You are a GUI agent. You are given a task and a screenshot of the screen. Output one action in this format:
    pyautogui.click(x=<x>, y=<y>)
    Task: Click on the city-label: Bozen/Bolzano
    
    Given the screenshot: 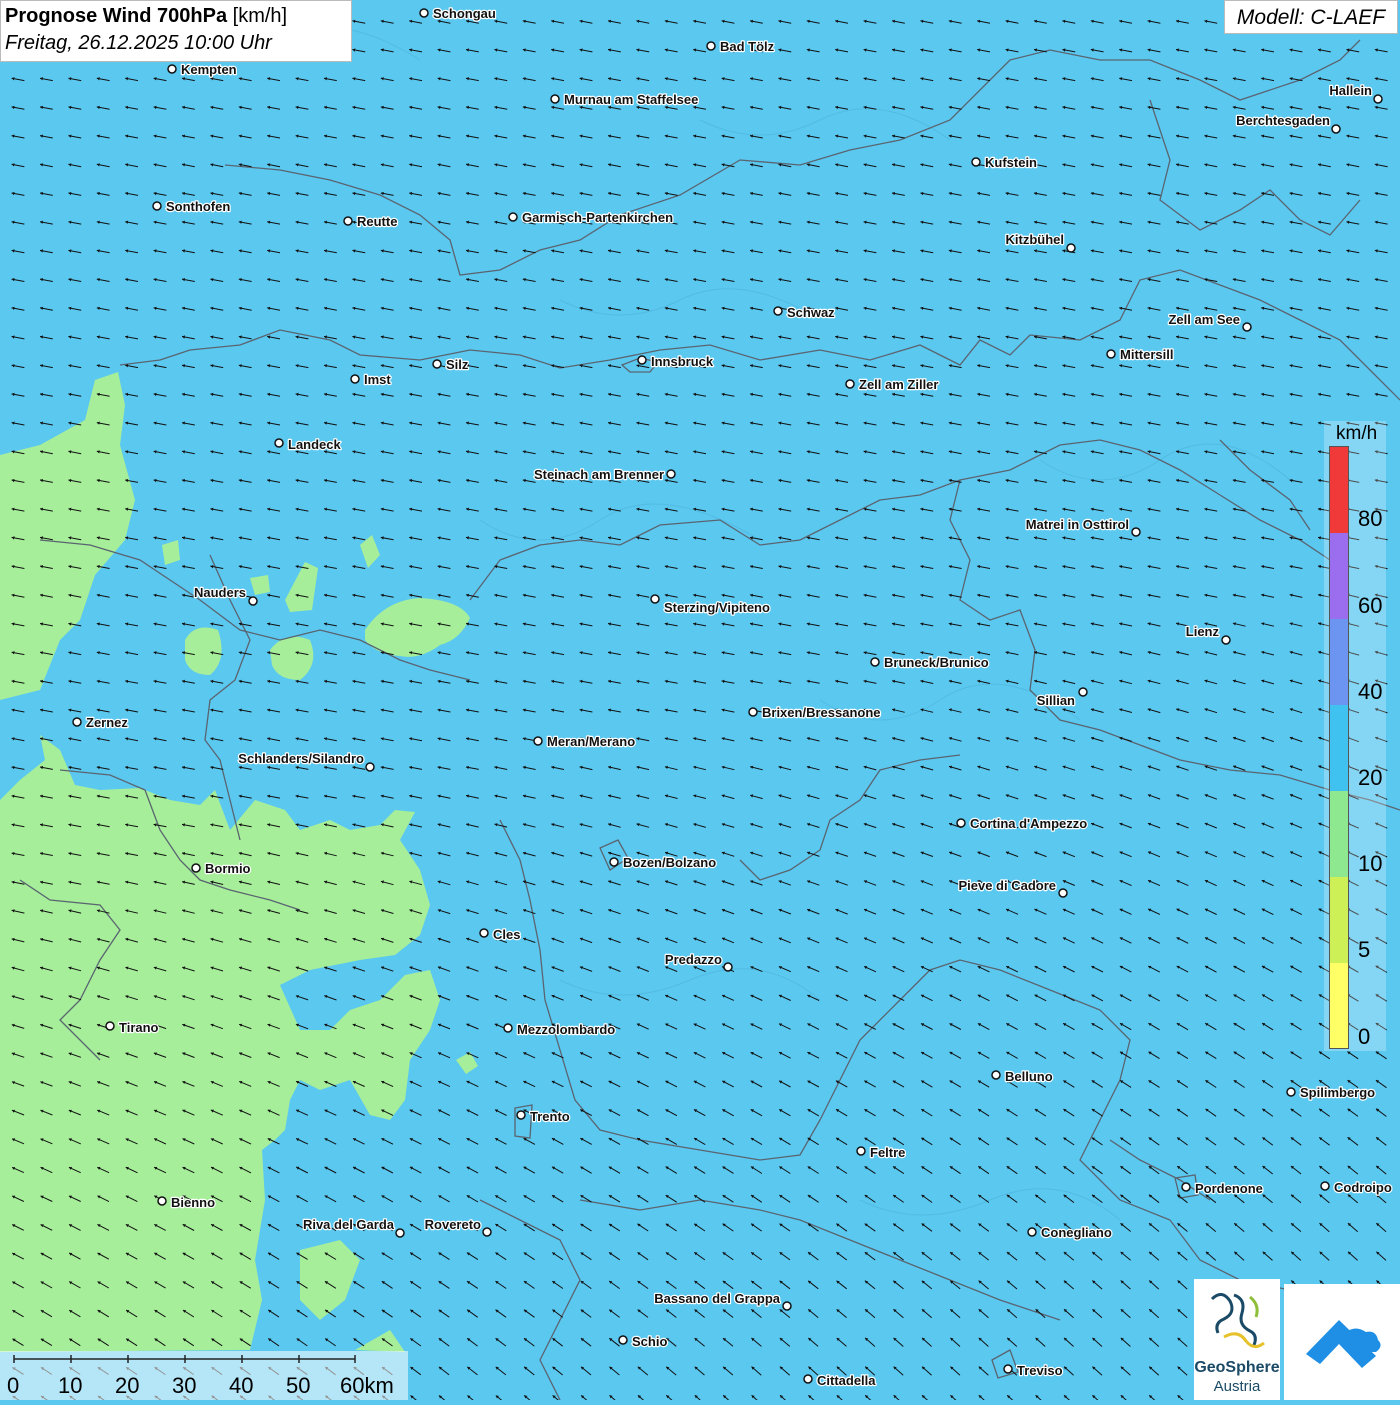 What is the action you would take?
    pyautogui.click(x=669, y=862)
    